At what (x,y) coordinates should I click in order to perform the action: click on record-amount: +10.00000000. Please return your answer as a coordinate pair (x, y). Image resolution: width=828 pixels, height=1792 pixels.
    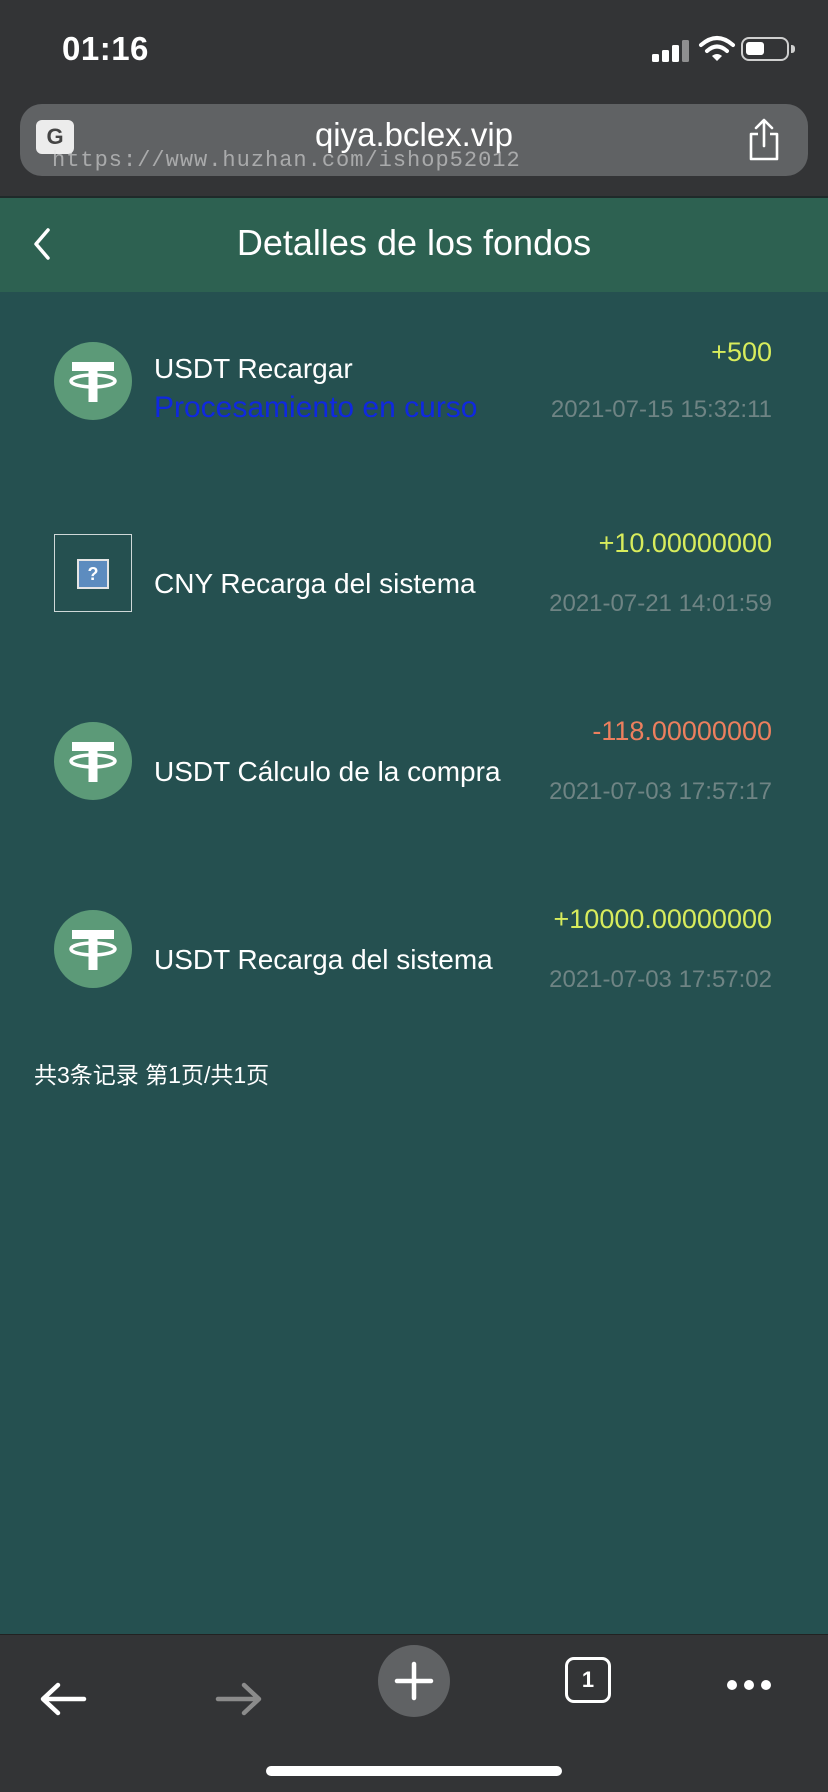
    Looking at the image, I should click on (685, 543).